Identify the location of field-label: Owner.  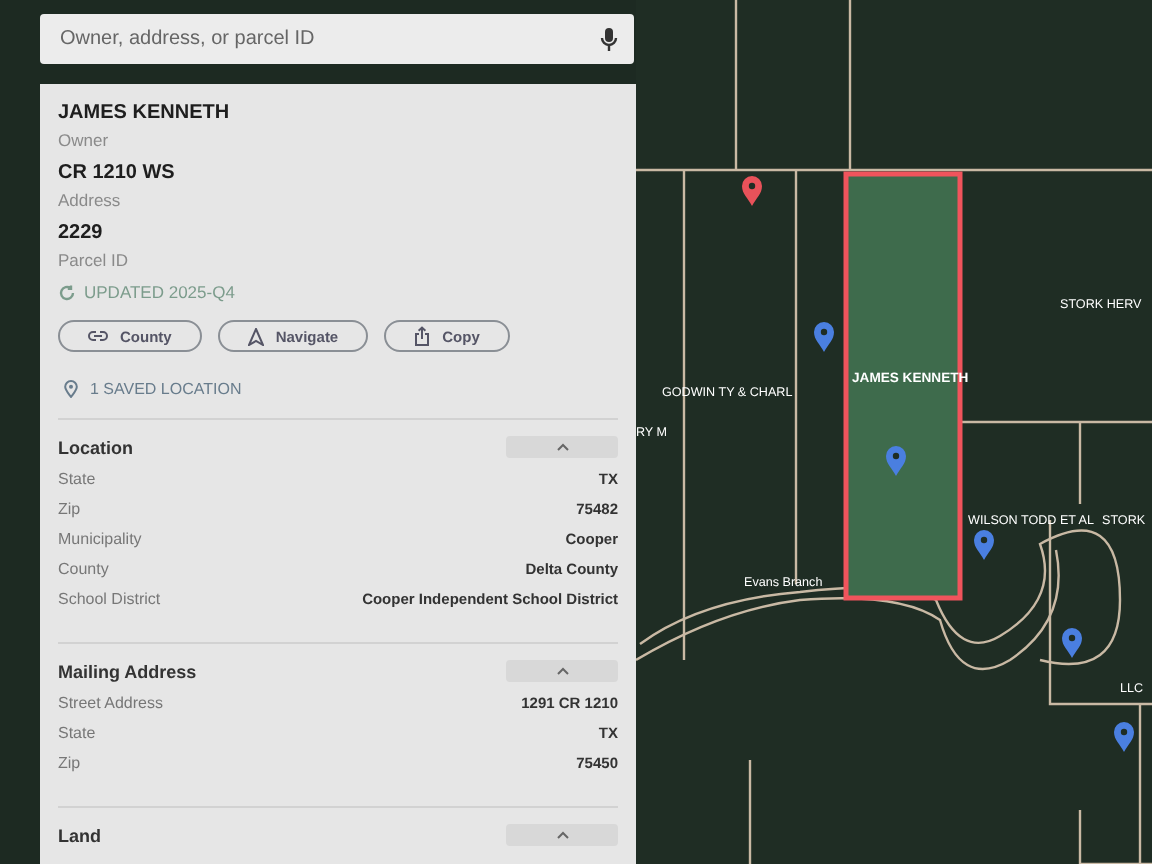
(84, 140).